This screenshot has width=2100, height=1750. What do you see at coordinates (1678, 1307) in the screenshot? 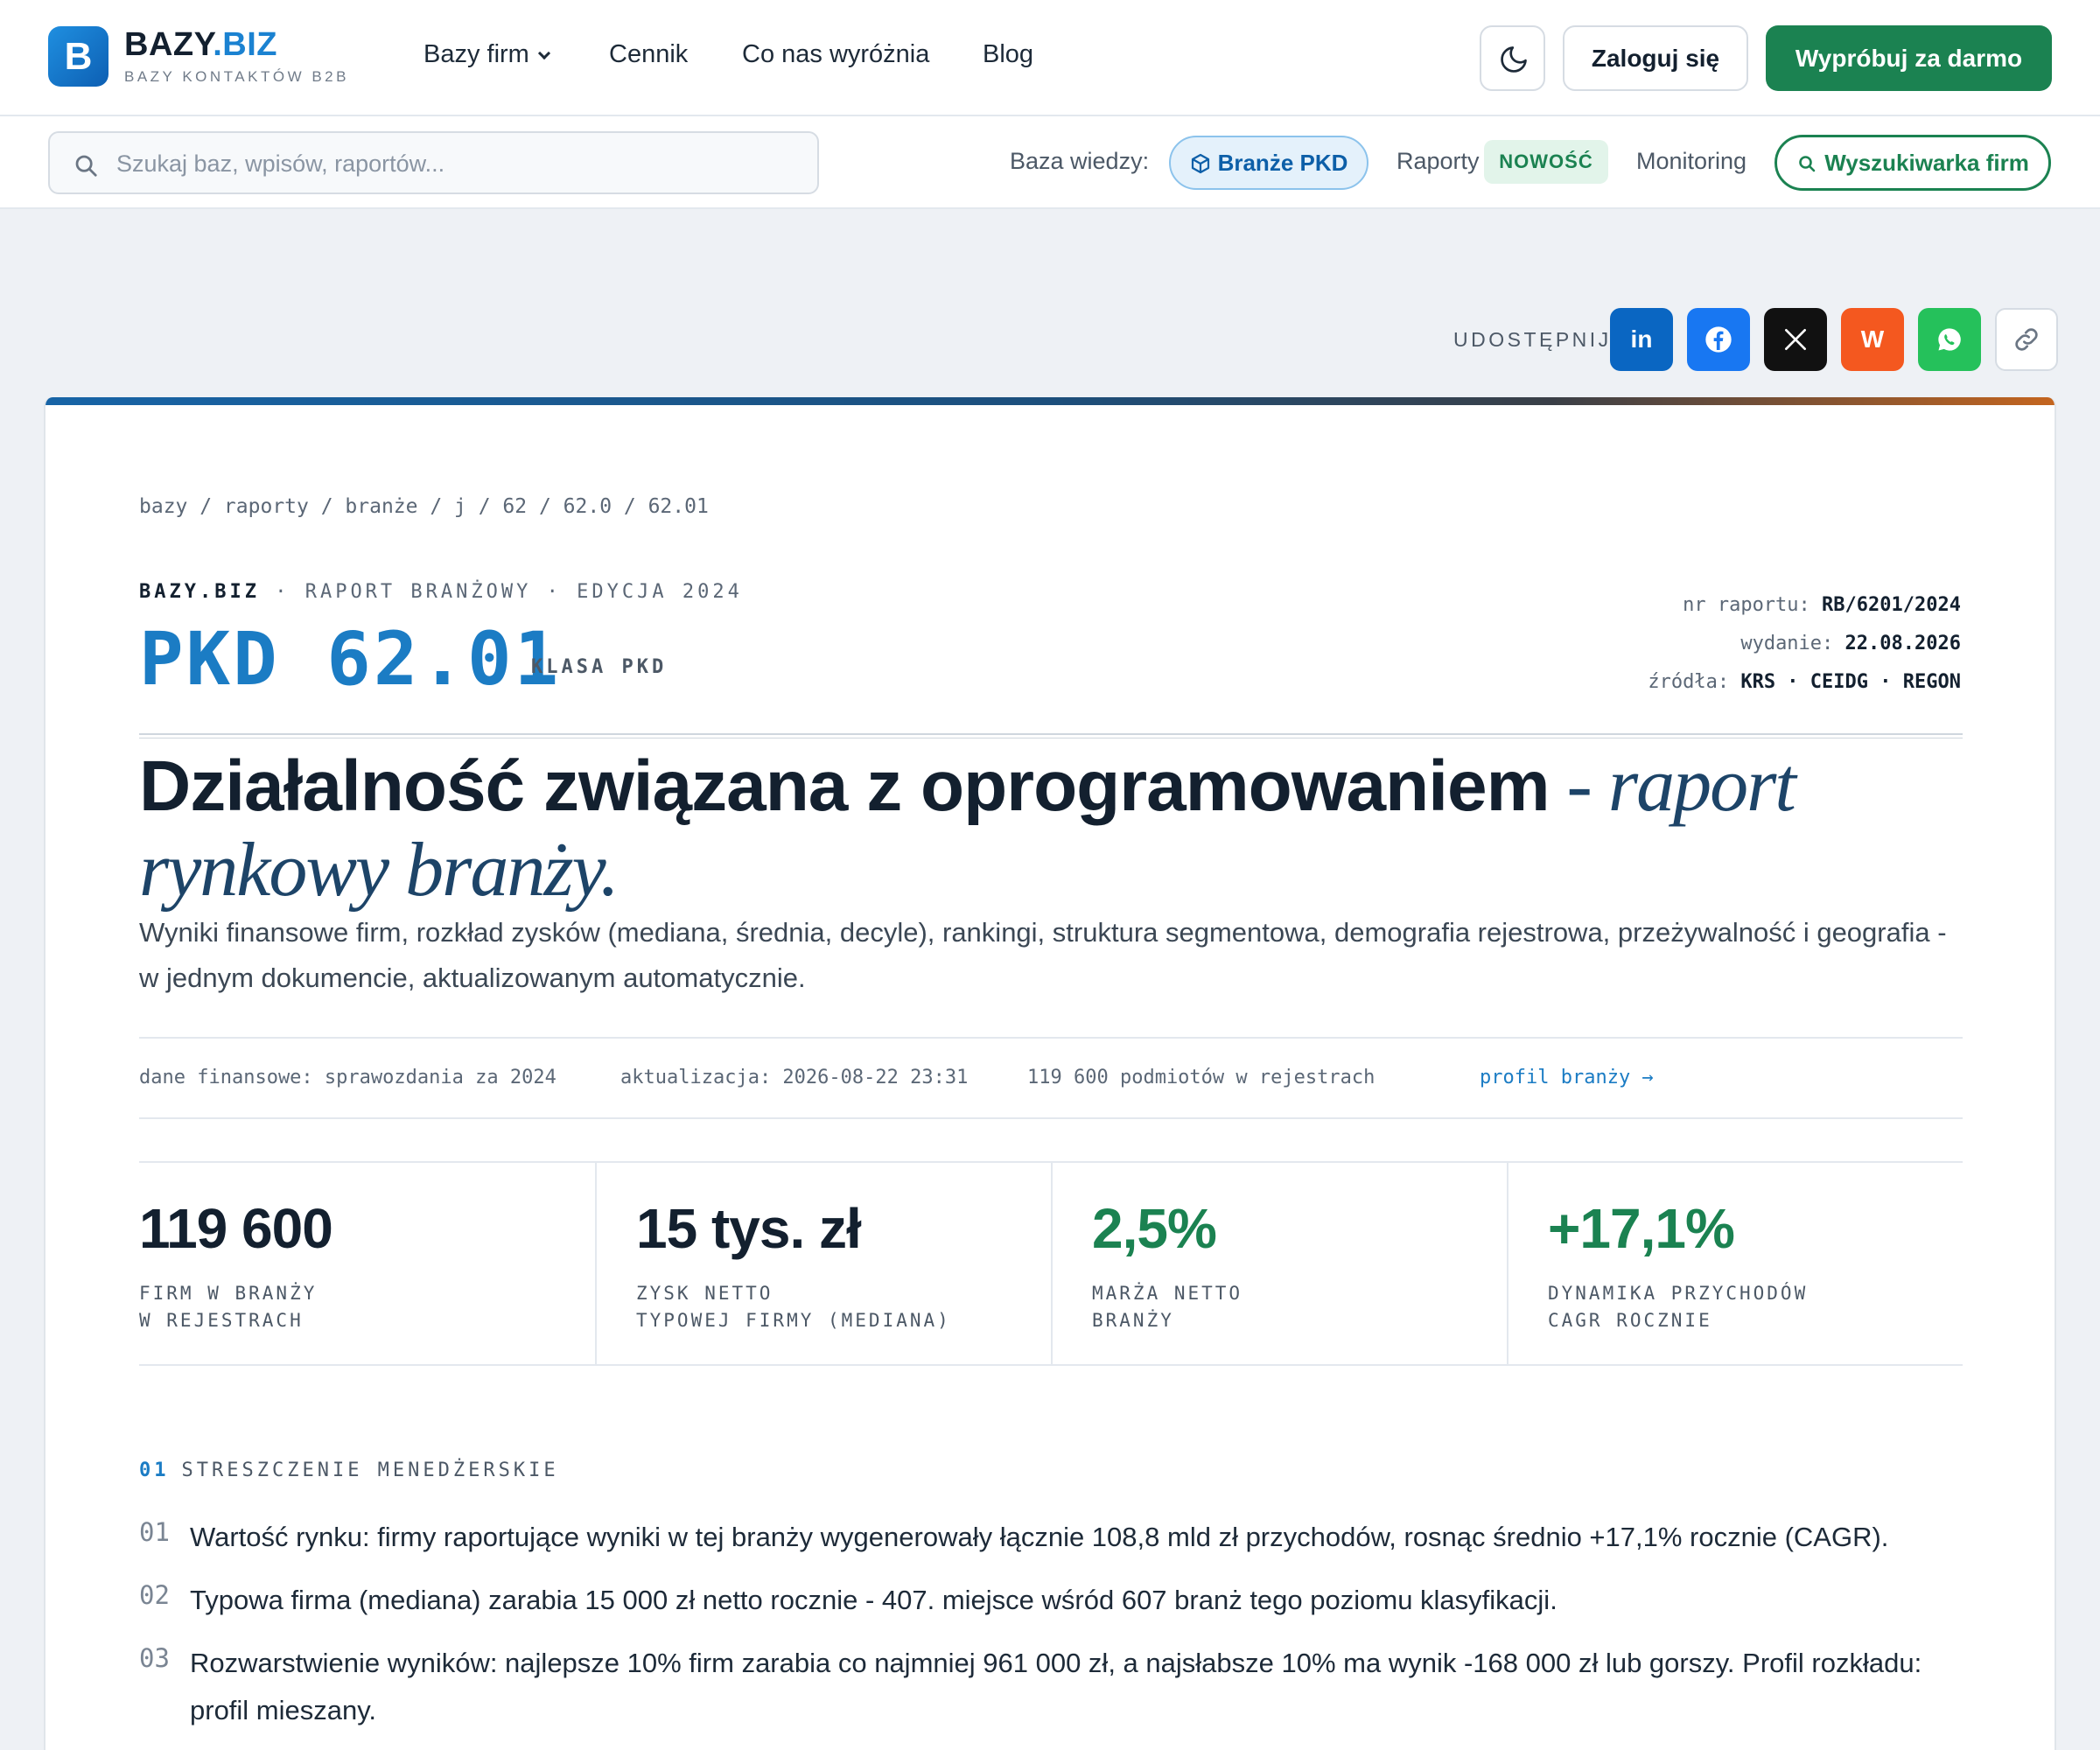
I see `kpi-label: DYNAMIKA PRZYCHODÓW CAGR ROCZNIE` at bounding box center [1678, 1307].